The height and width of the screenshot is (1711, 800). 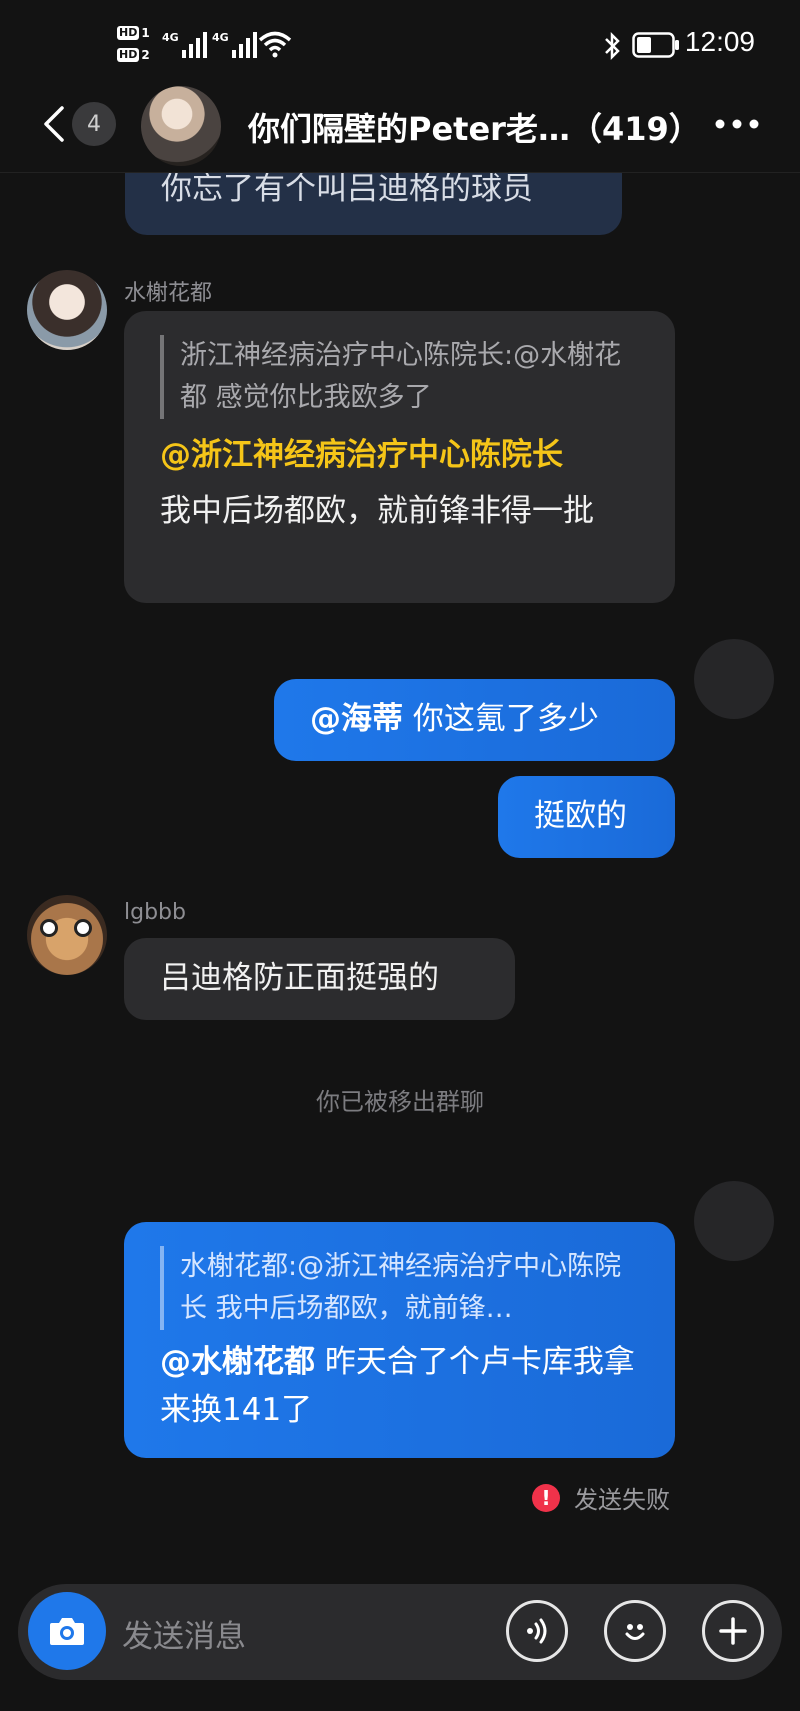 I want to click on bluetooth-icon, so click(x=612, y=46).